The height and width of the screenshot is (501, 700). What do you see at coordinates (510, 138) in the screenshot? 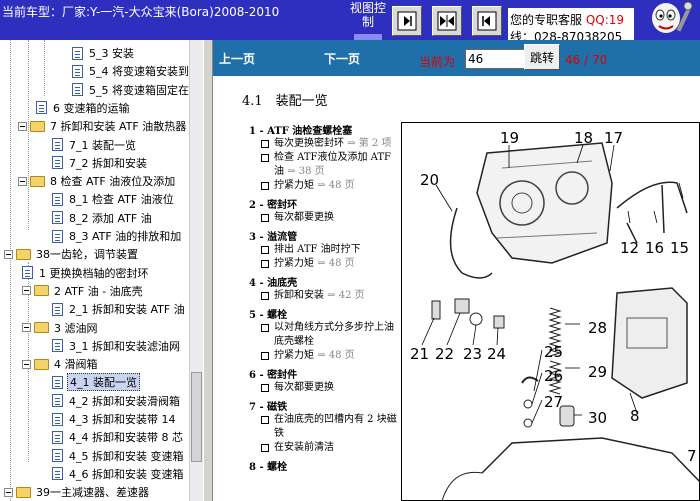
I see `callout-number: 19` at bounding box center [510, 138].